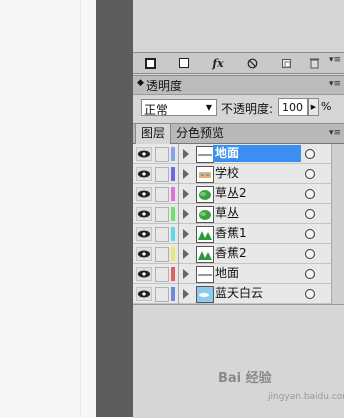 The width and height of the screenshot is (344, 418). What do you see at coordinates (314, 63) in the screenshot?
I see `trash-icon` at bounding box center [314, 63].